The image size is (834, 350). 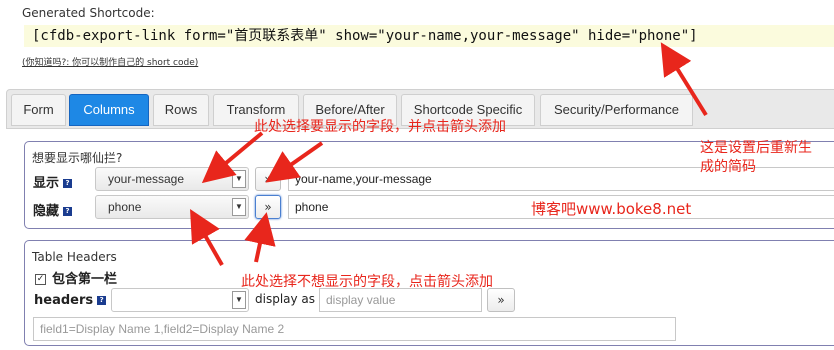 What do you see at coordinates (294, 162) in the screenshot?
I see `arrow-to-show-button` at bounding box center [294, 162].